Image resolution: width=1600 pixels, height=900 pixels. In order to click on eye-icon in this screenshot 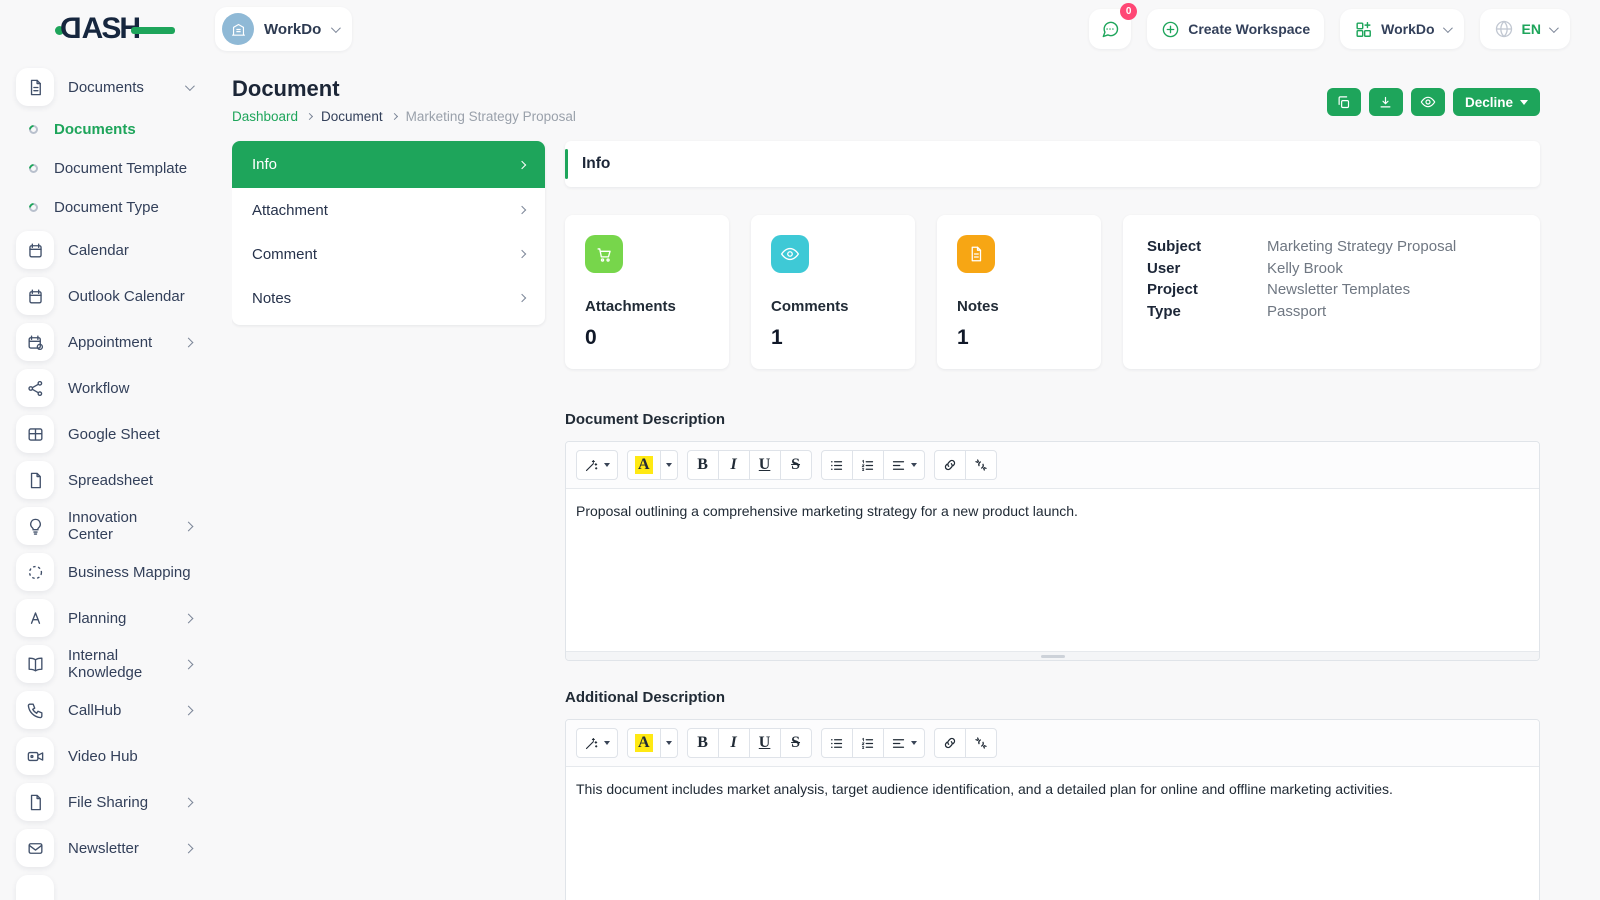, I will do `click(1428, 102)`.